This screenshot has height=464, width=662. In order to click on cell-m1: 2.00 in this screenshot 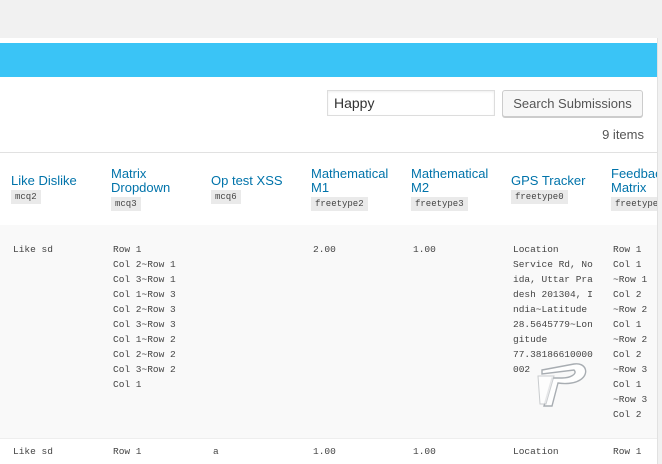, I will do `click(324, 249)`.